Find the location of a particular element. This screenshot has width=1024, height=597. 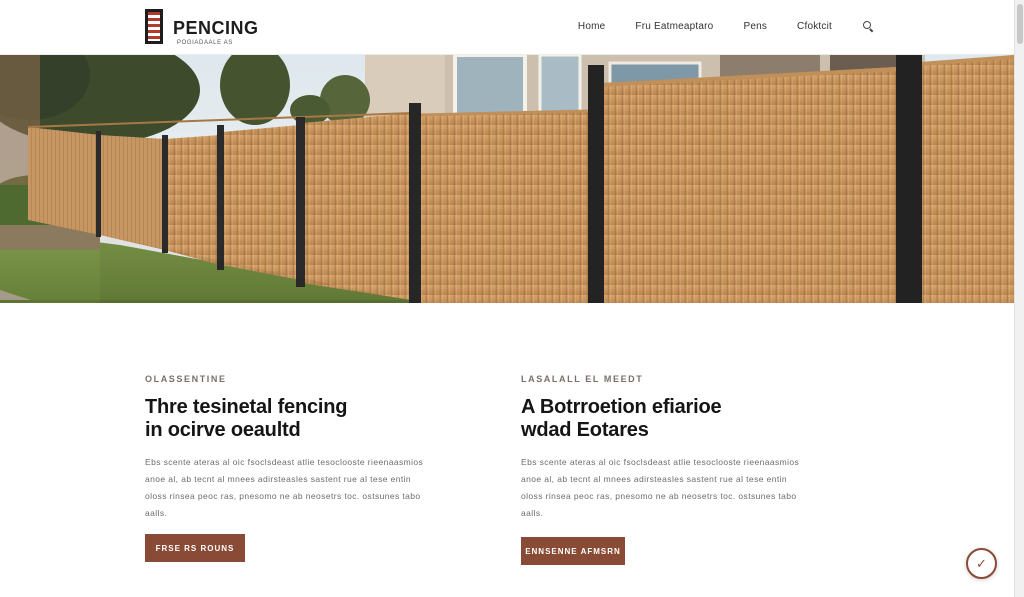

scrollbar is located at coordinates (1019, 298).